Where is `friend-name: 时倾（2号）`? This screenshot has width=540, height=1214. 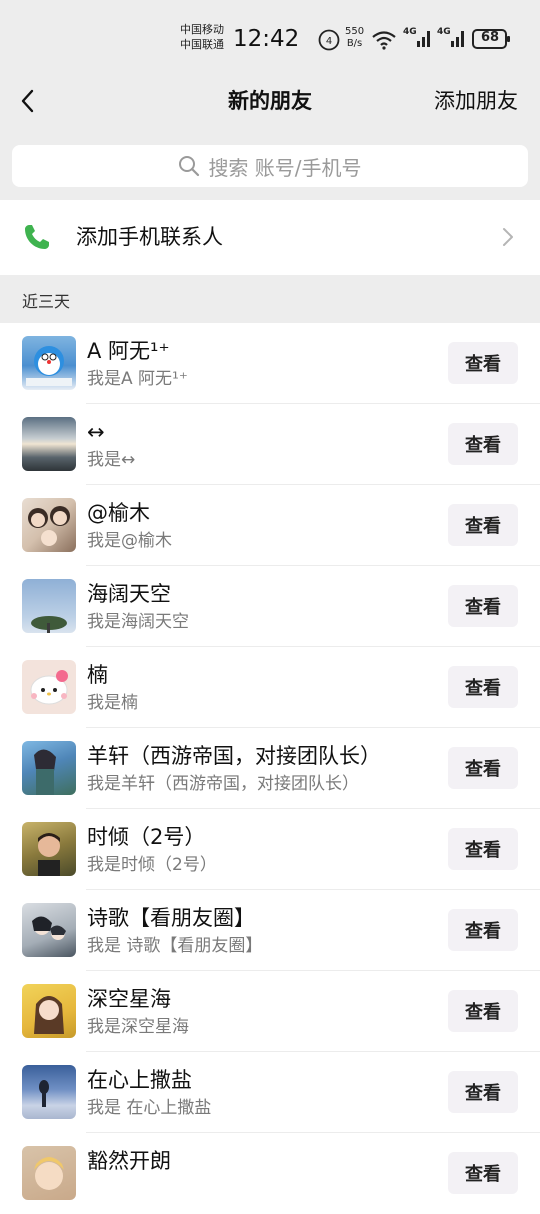
friend-name: 时倾（2号） is located at coordinates (146, 837).